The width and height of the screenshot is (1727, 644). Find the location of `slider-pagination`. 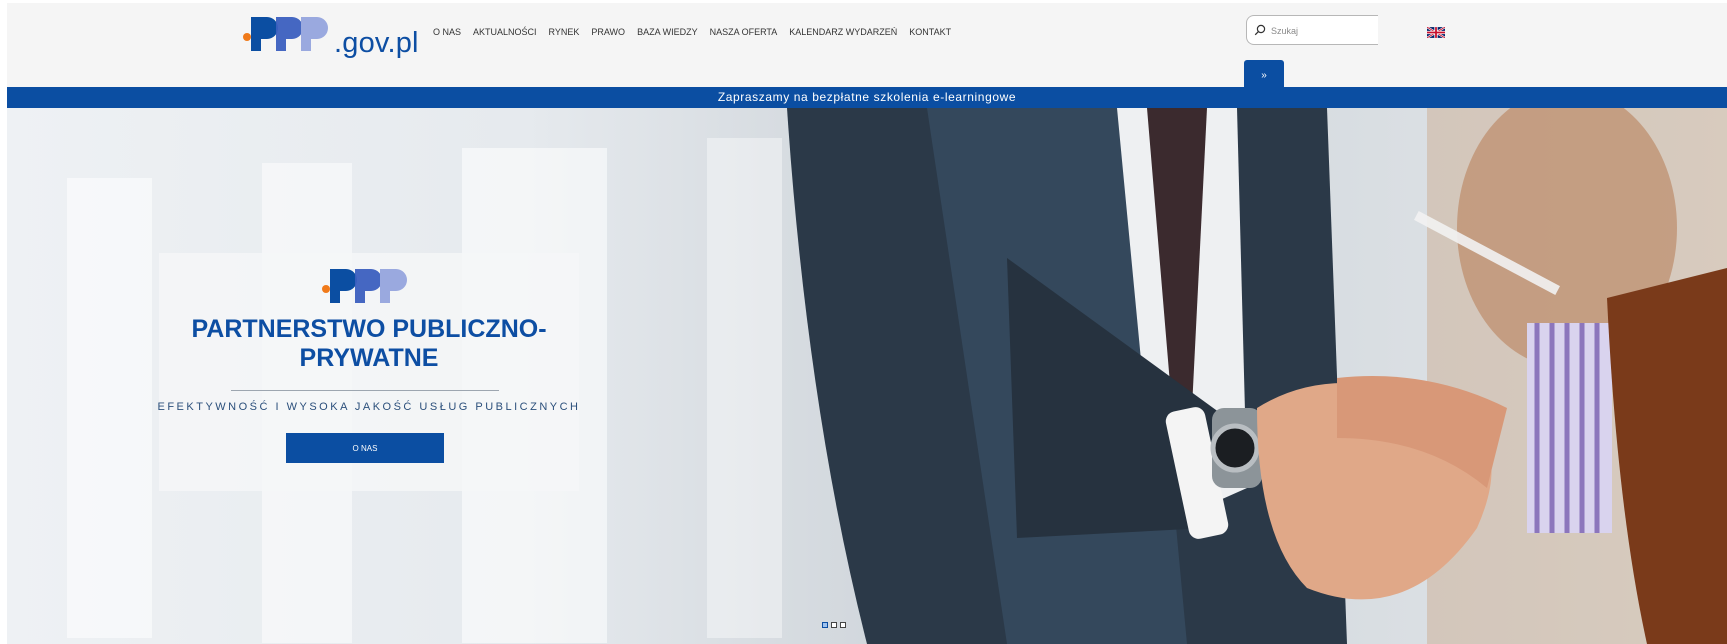

slider-pagination is located at coordinates (834, 625).